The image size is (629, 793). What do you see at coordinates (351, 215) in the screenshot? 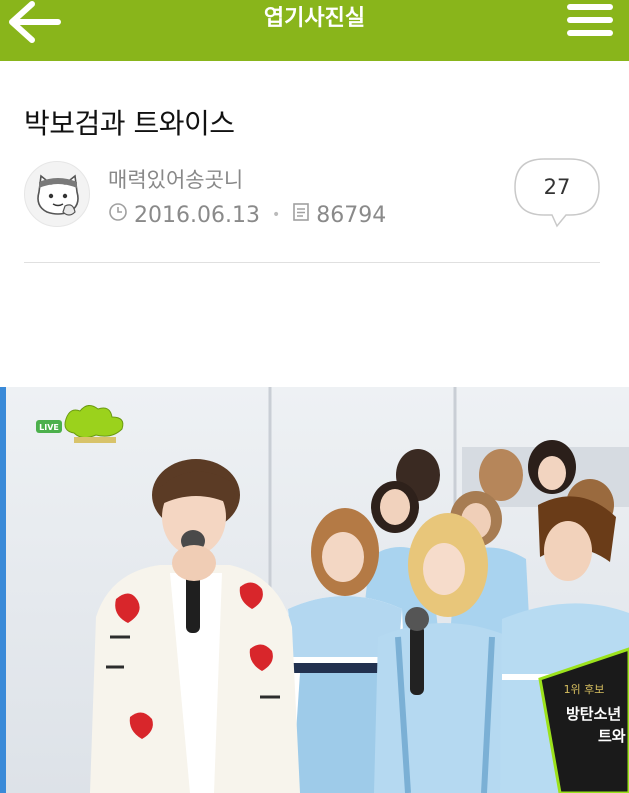
I see `view-count: 86794` at bounding box center [351, 215].